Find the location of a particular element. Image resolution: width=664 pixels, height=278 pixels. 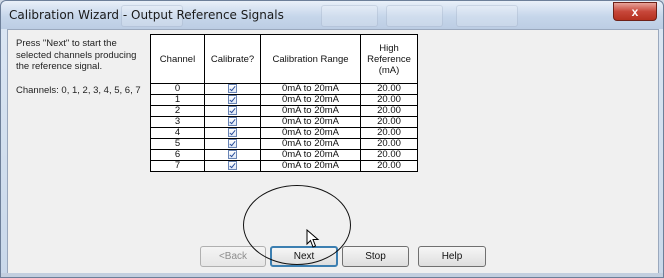

channels-text: Channels: 0, 1, 2, 3, 4, 5, 6, 7 is located at coordinates (78, 90).